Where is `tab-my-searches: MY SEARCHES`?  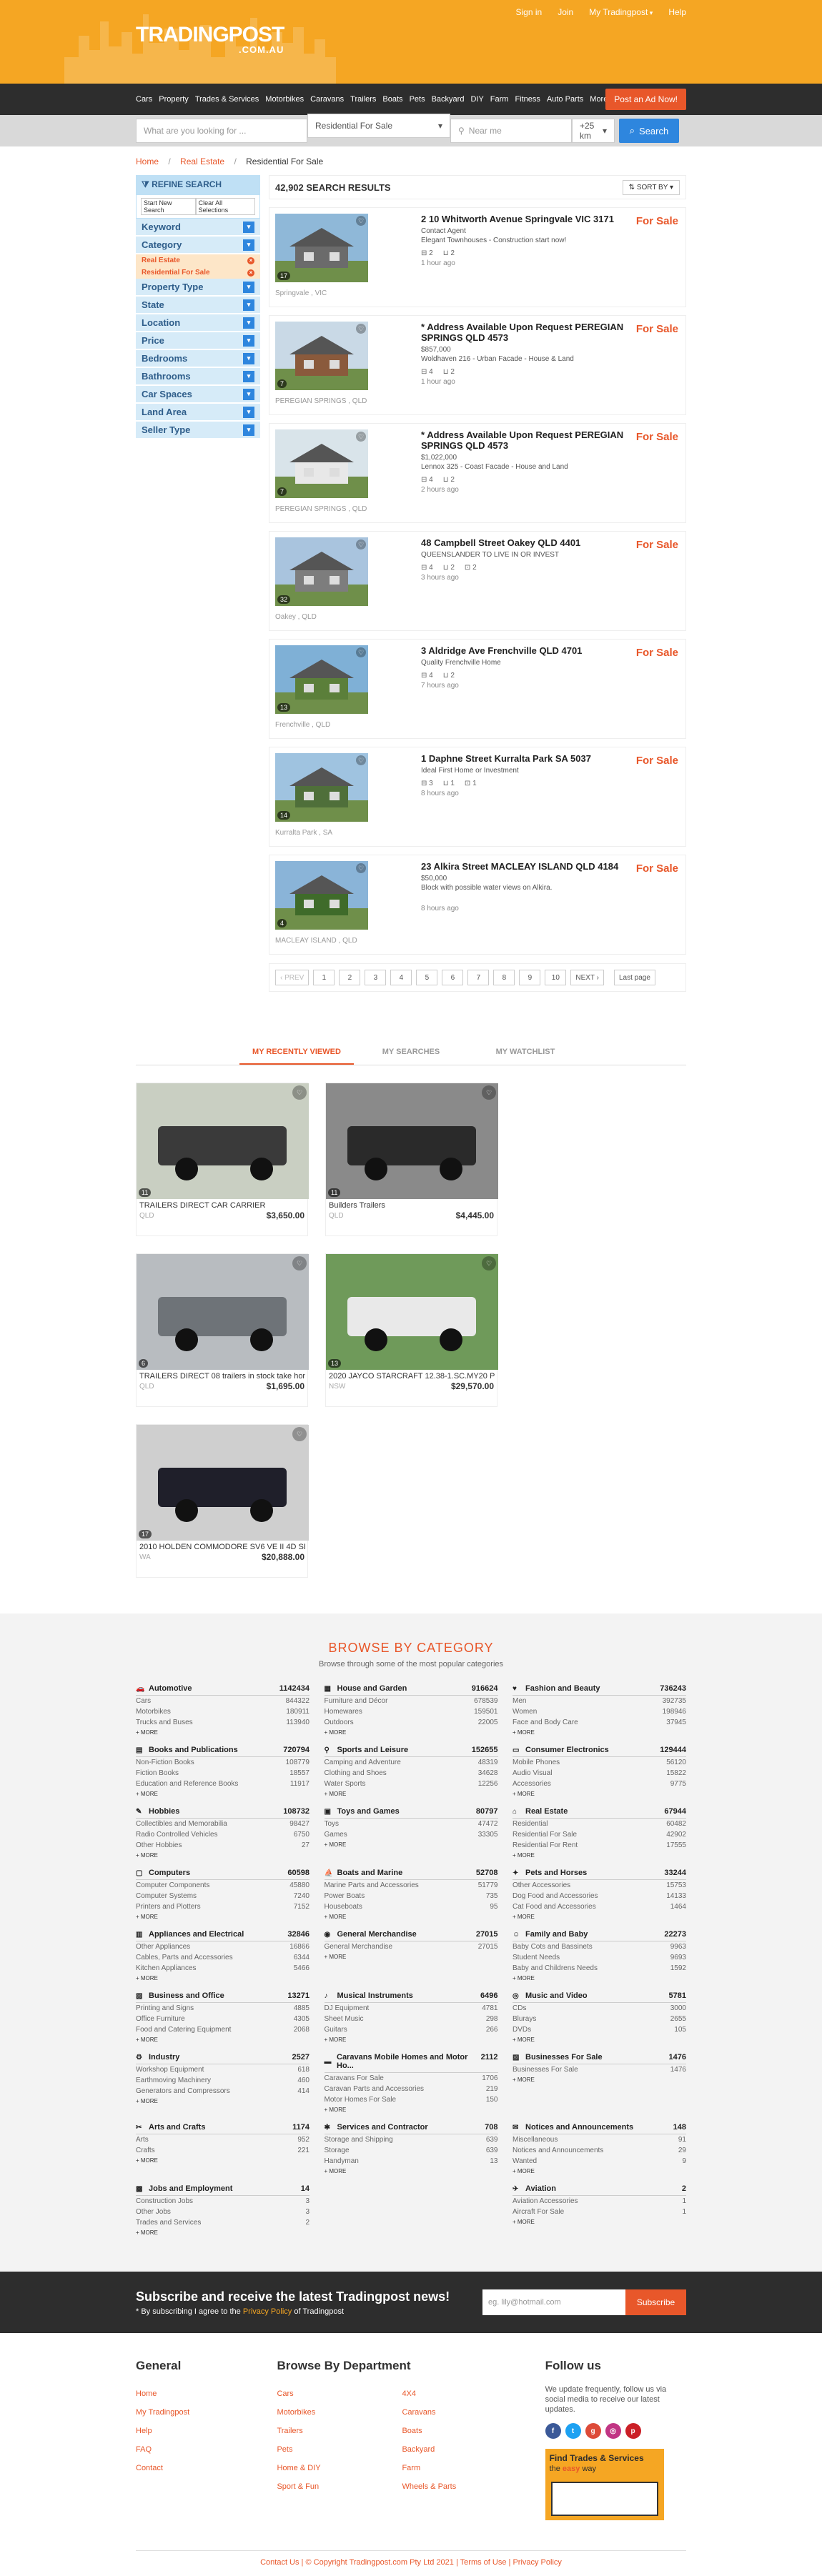 tab-my-searches: MY SEARCHES is located at coordinates (411, 1052).